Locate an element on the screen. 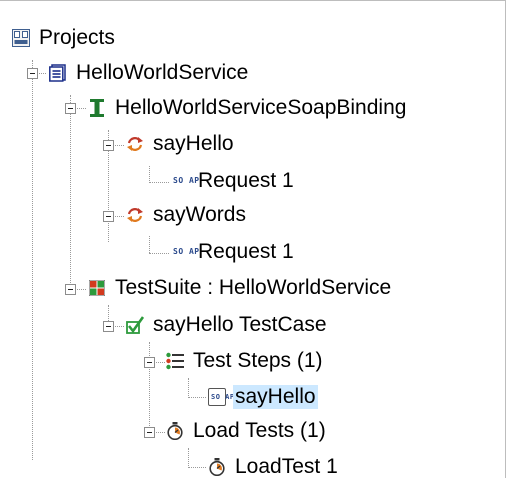 The image size is (507, 484). tree-node-project: HelloWorldService is located at coordinates (149, 73).